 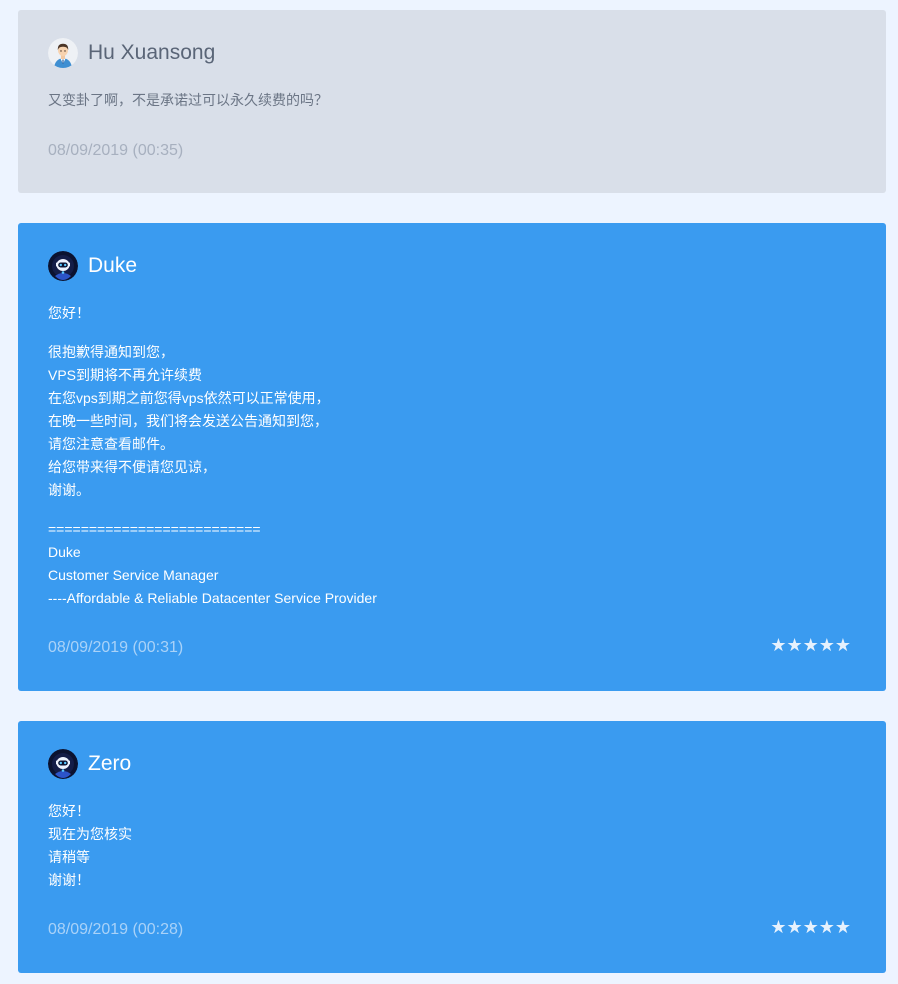 What do you see at coordinates (110, 763) in the screenshot?
I see `author-name: Zero` at bounding box center [110, 763].